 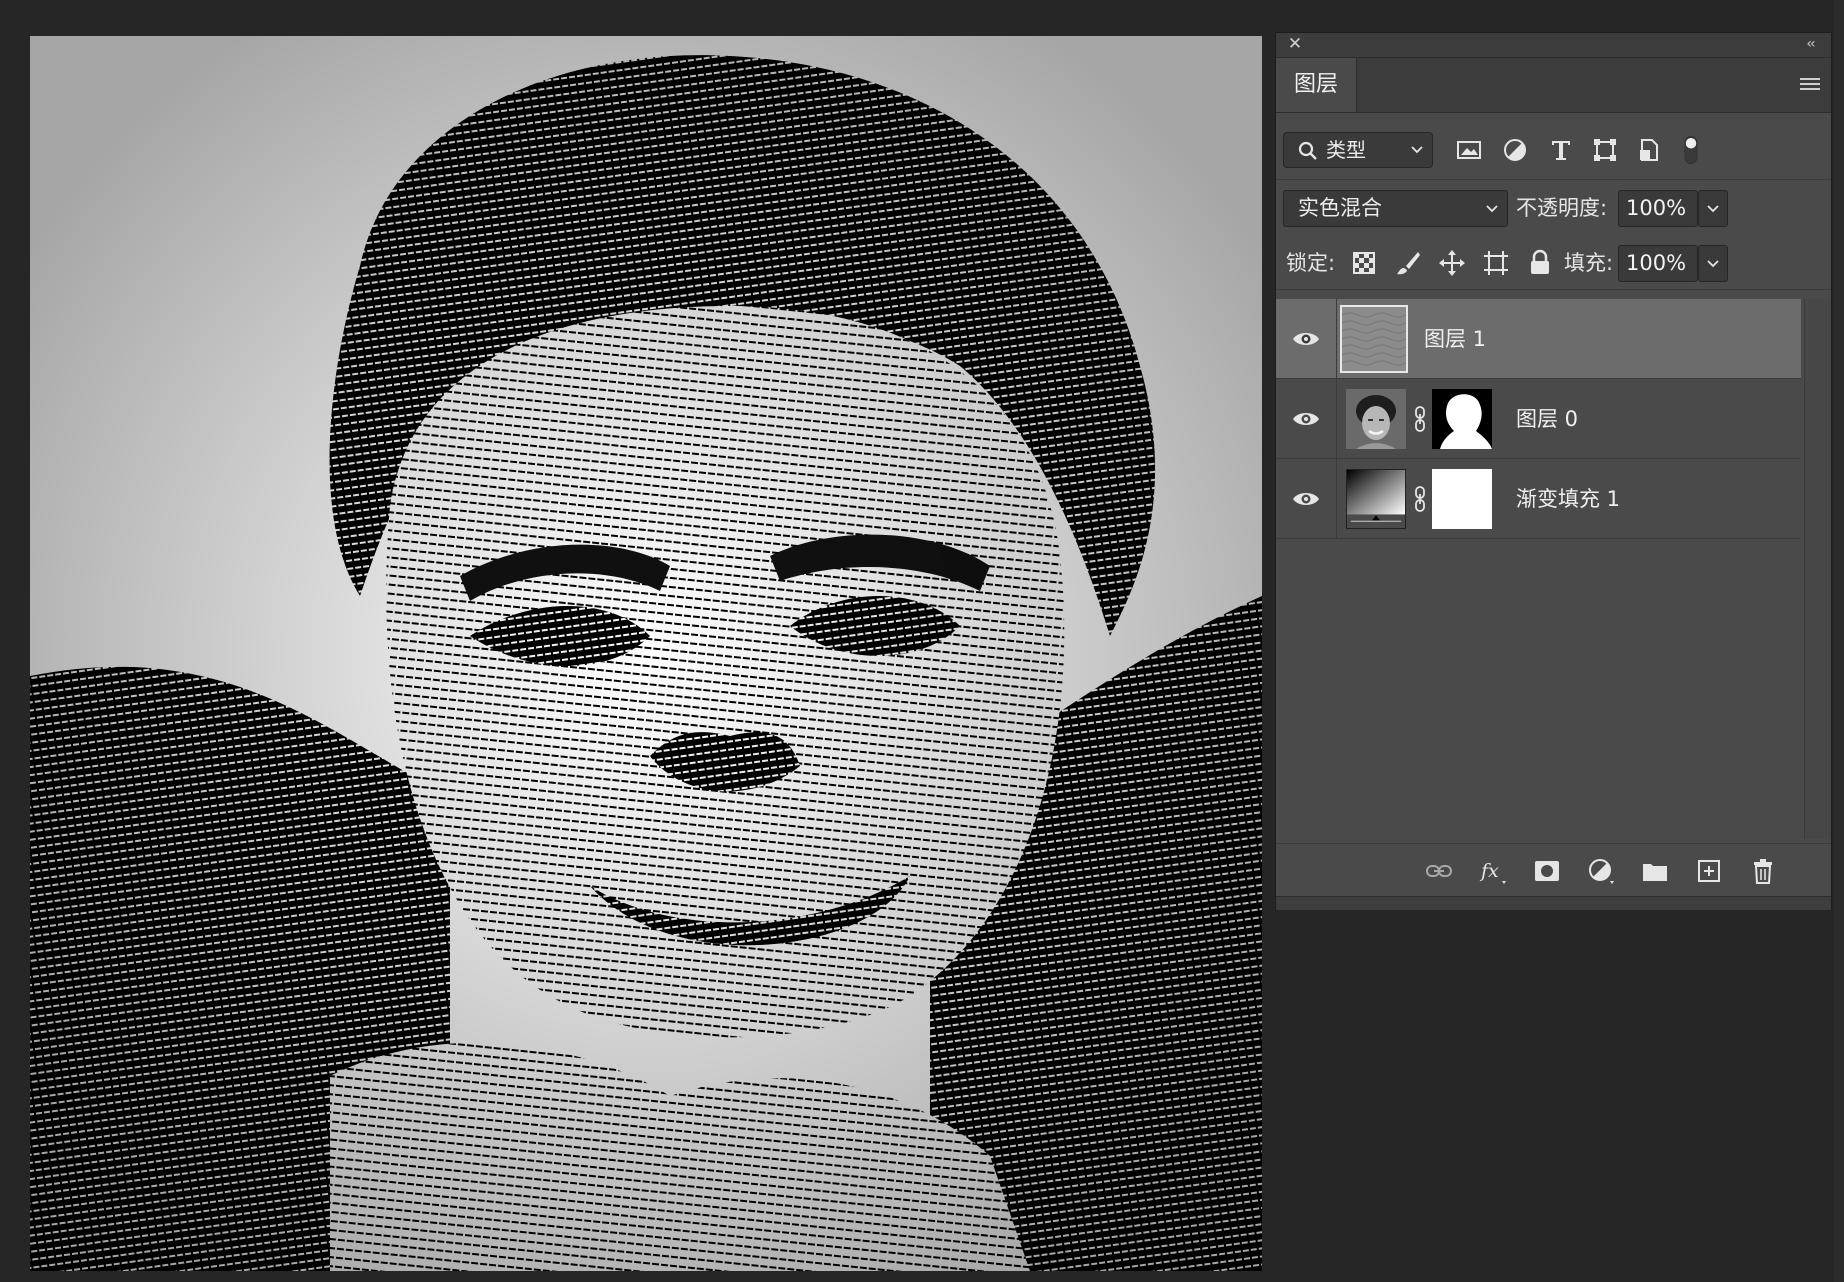 What do you see at coordinates (1553, 85) in the screenshot?
I see `panel-tab-bar: 图层` at bounding box center [1553, 85].